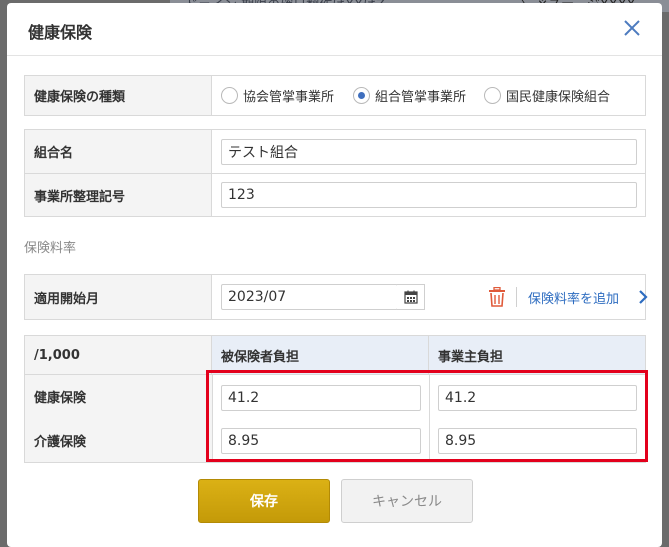 The height and width of the screenshot is (547, 669). What do you see at coordinates (118, 195) in the screenshot?
I see `office-code-label: 事業所整理記号` at bounding box center [118, 195].